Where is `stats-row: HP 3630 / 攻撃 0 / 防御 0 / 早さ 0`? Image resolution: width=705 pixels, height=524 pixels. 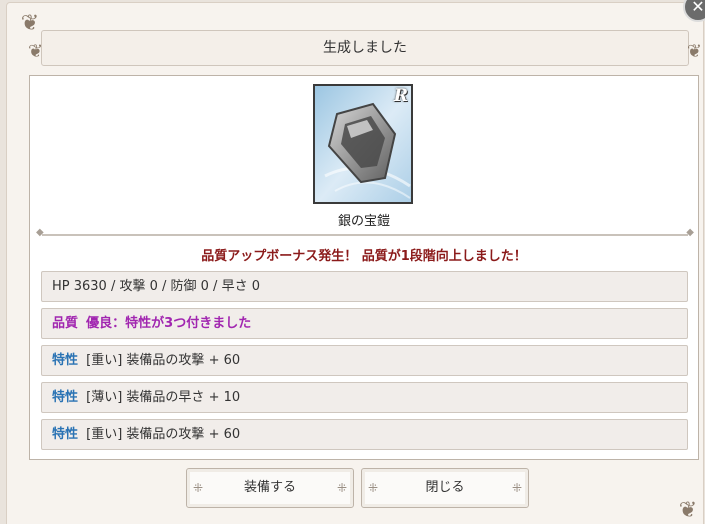
stats-row: HP 3630 / 攻撃 0 / 防御 0 / 早さ 0 is located at coordinates (364, 286).